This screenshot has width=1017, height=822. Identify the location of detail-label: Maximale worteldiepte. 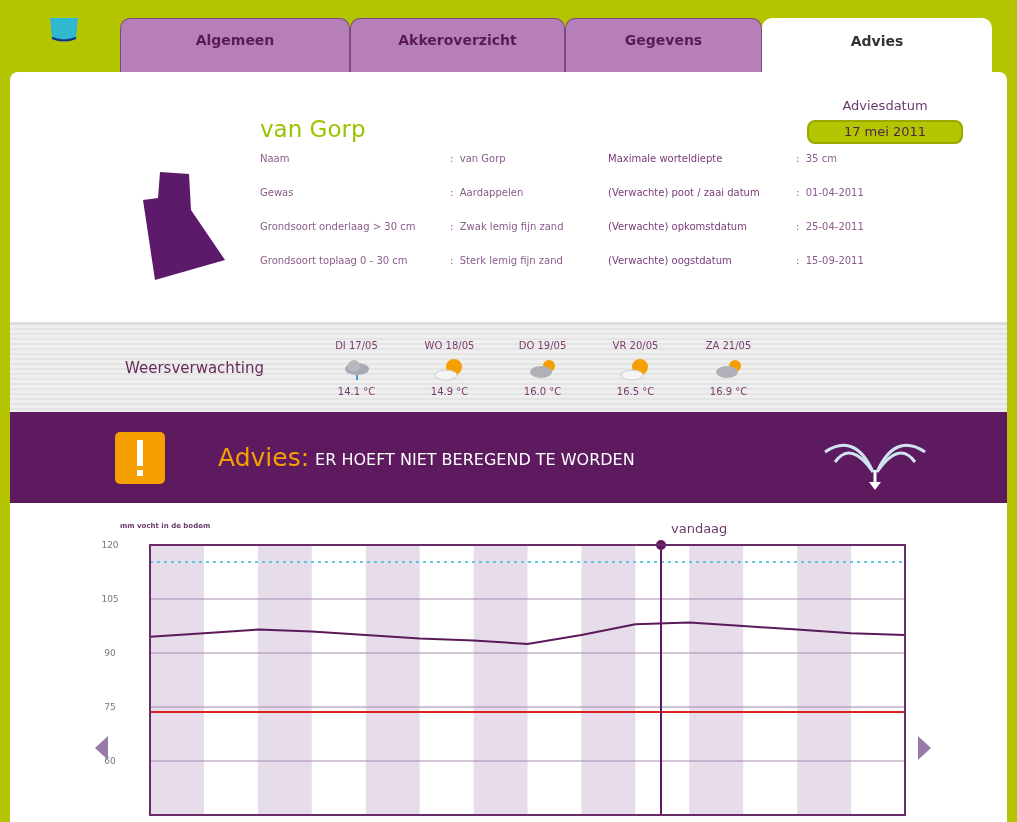
(666, 159).